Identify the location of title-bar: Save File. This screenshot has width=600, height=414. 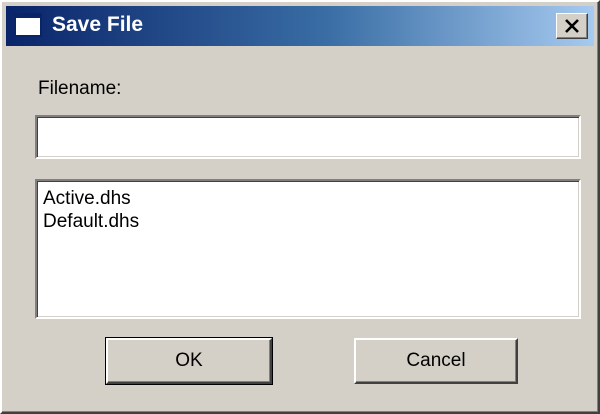
(300, 26).